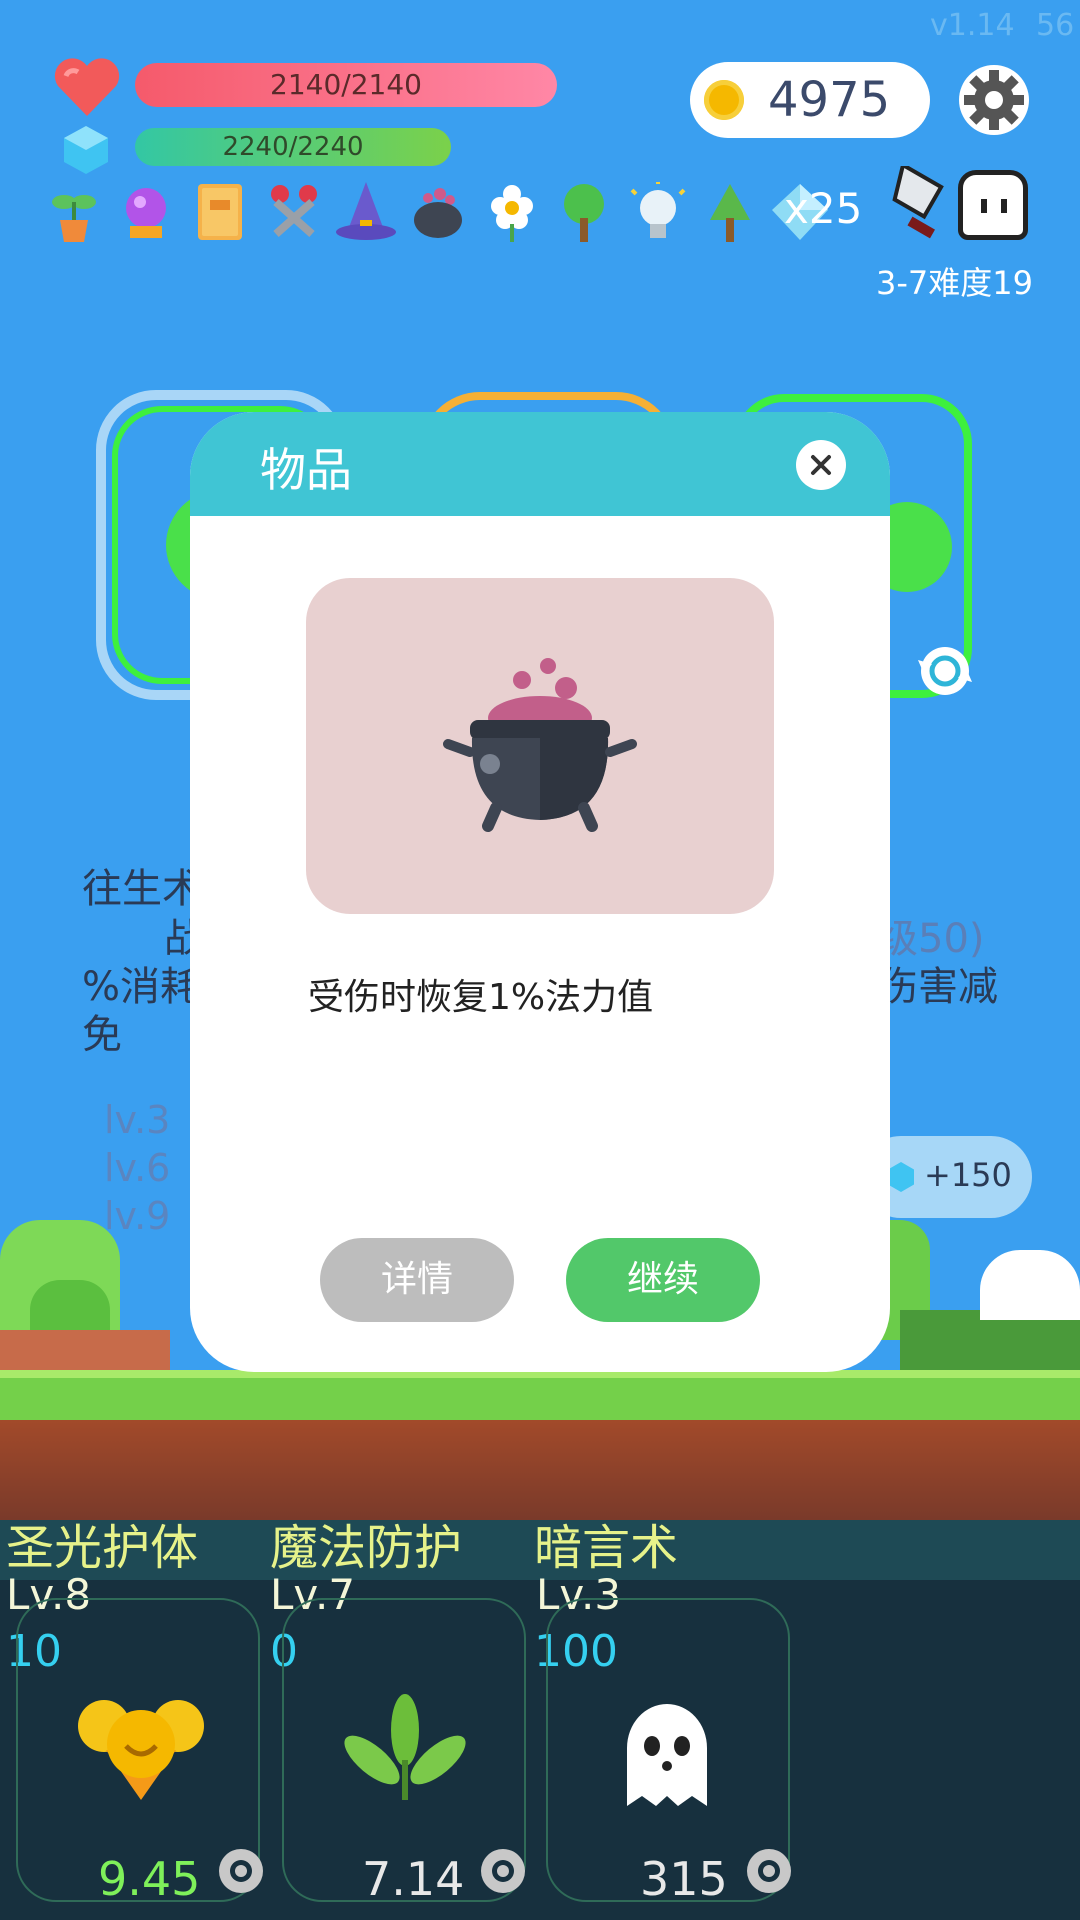 This screenshot has height=1920, width=1080. What do you see at coordinates (87, 87) in the screenshot?
I see `heart-icon` at bounding box center [87, 87].